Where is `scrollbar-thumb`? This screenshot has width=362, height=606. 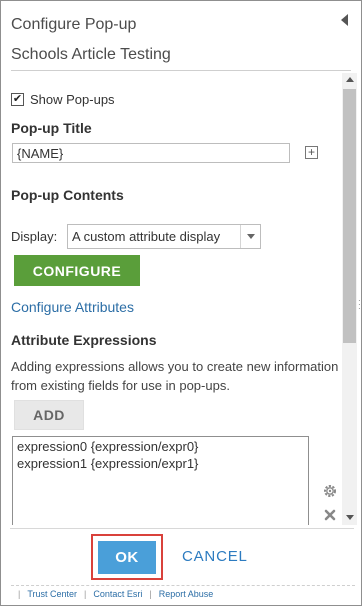 scrollbar-thumb is located at coordinates (349, 216).